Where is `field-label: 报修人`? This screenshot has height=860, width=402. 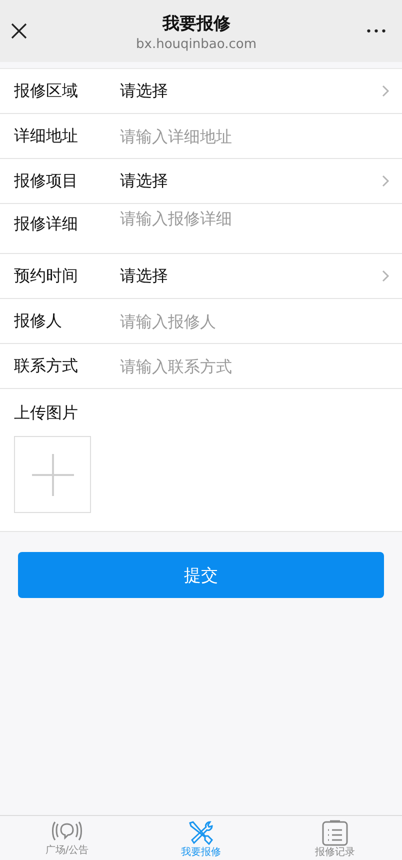 field-label: 报修人 is located at coordinates (38, 321).